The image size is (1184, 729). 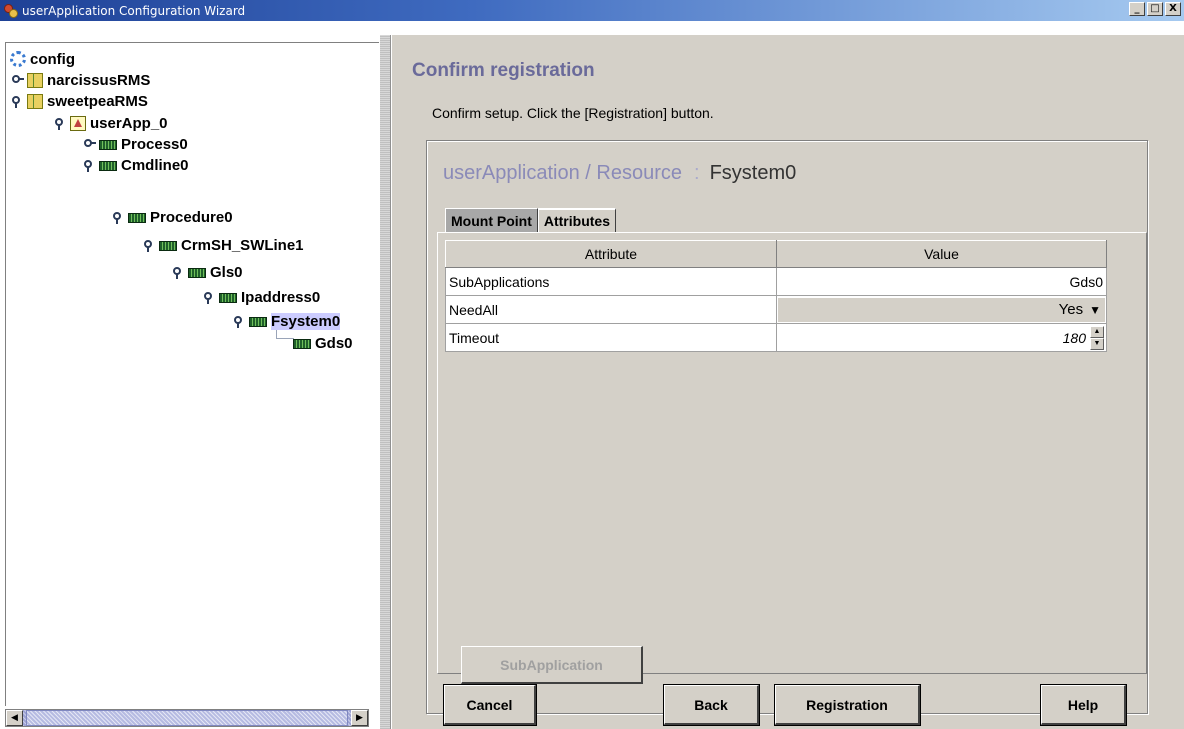 I want to click on subapplications-value: Gds0, so click(x=941, y=281).